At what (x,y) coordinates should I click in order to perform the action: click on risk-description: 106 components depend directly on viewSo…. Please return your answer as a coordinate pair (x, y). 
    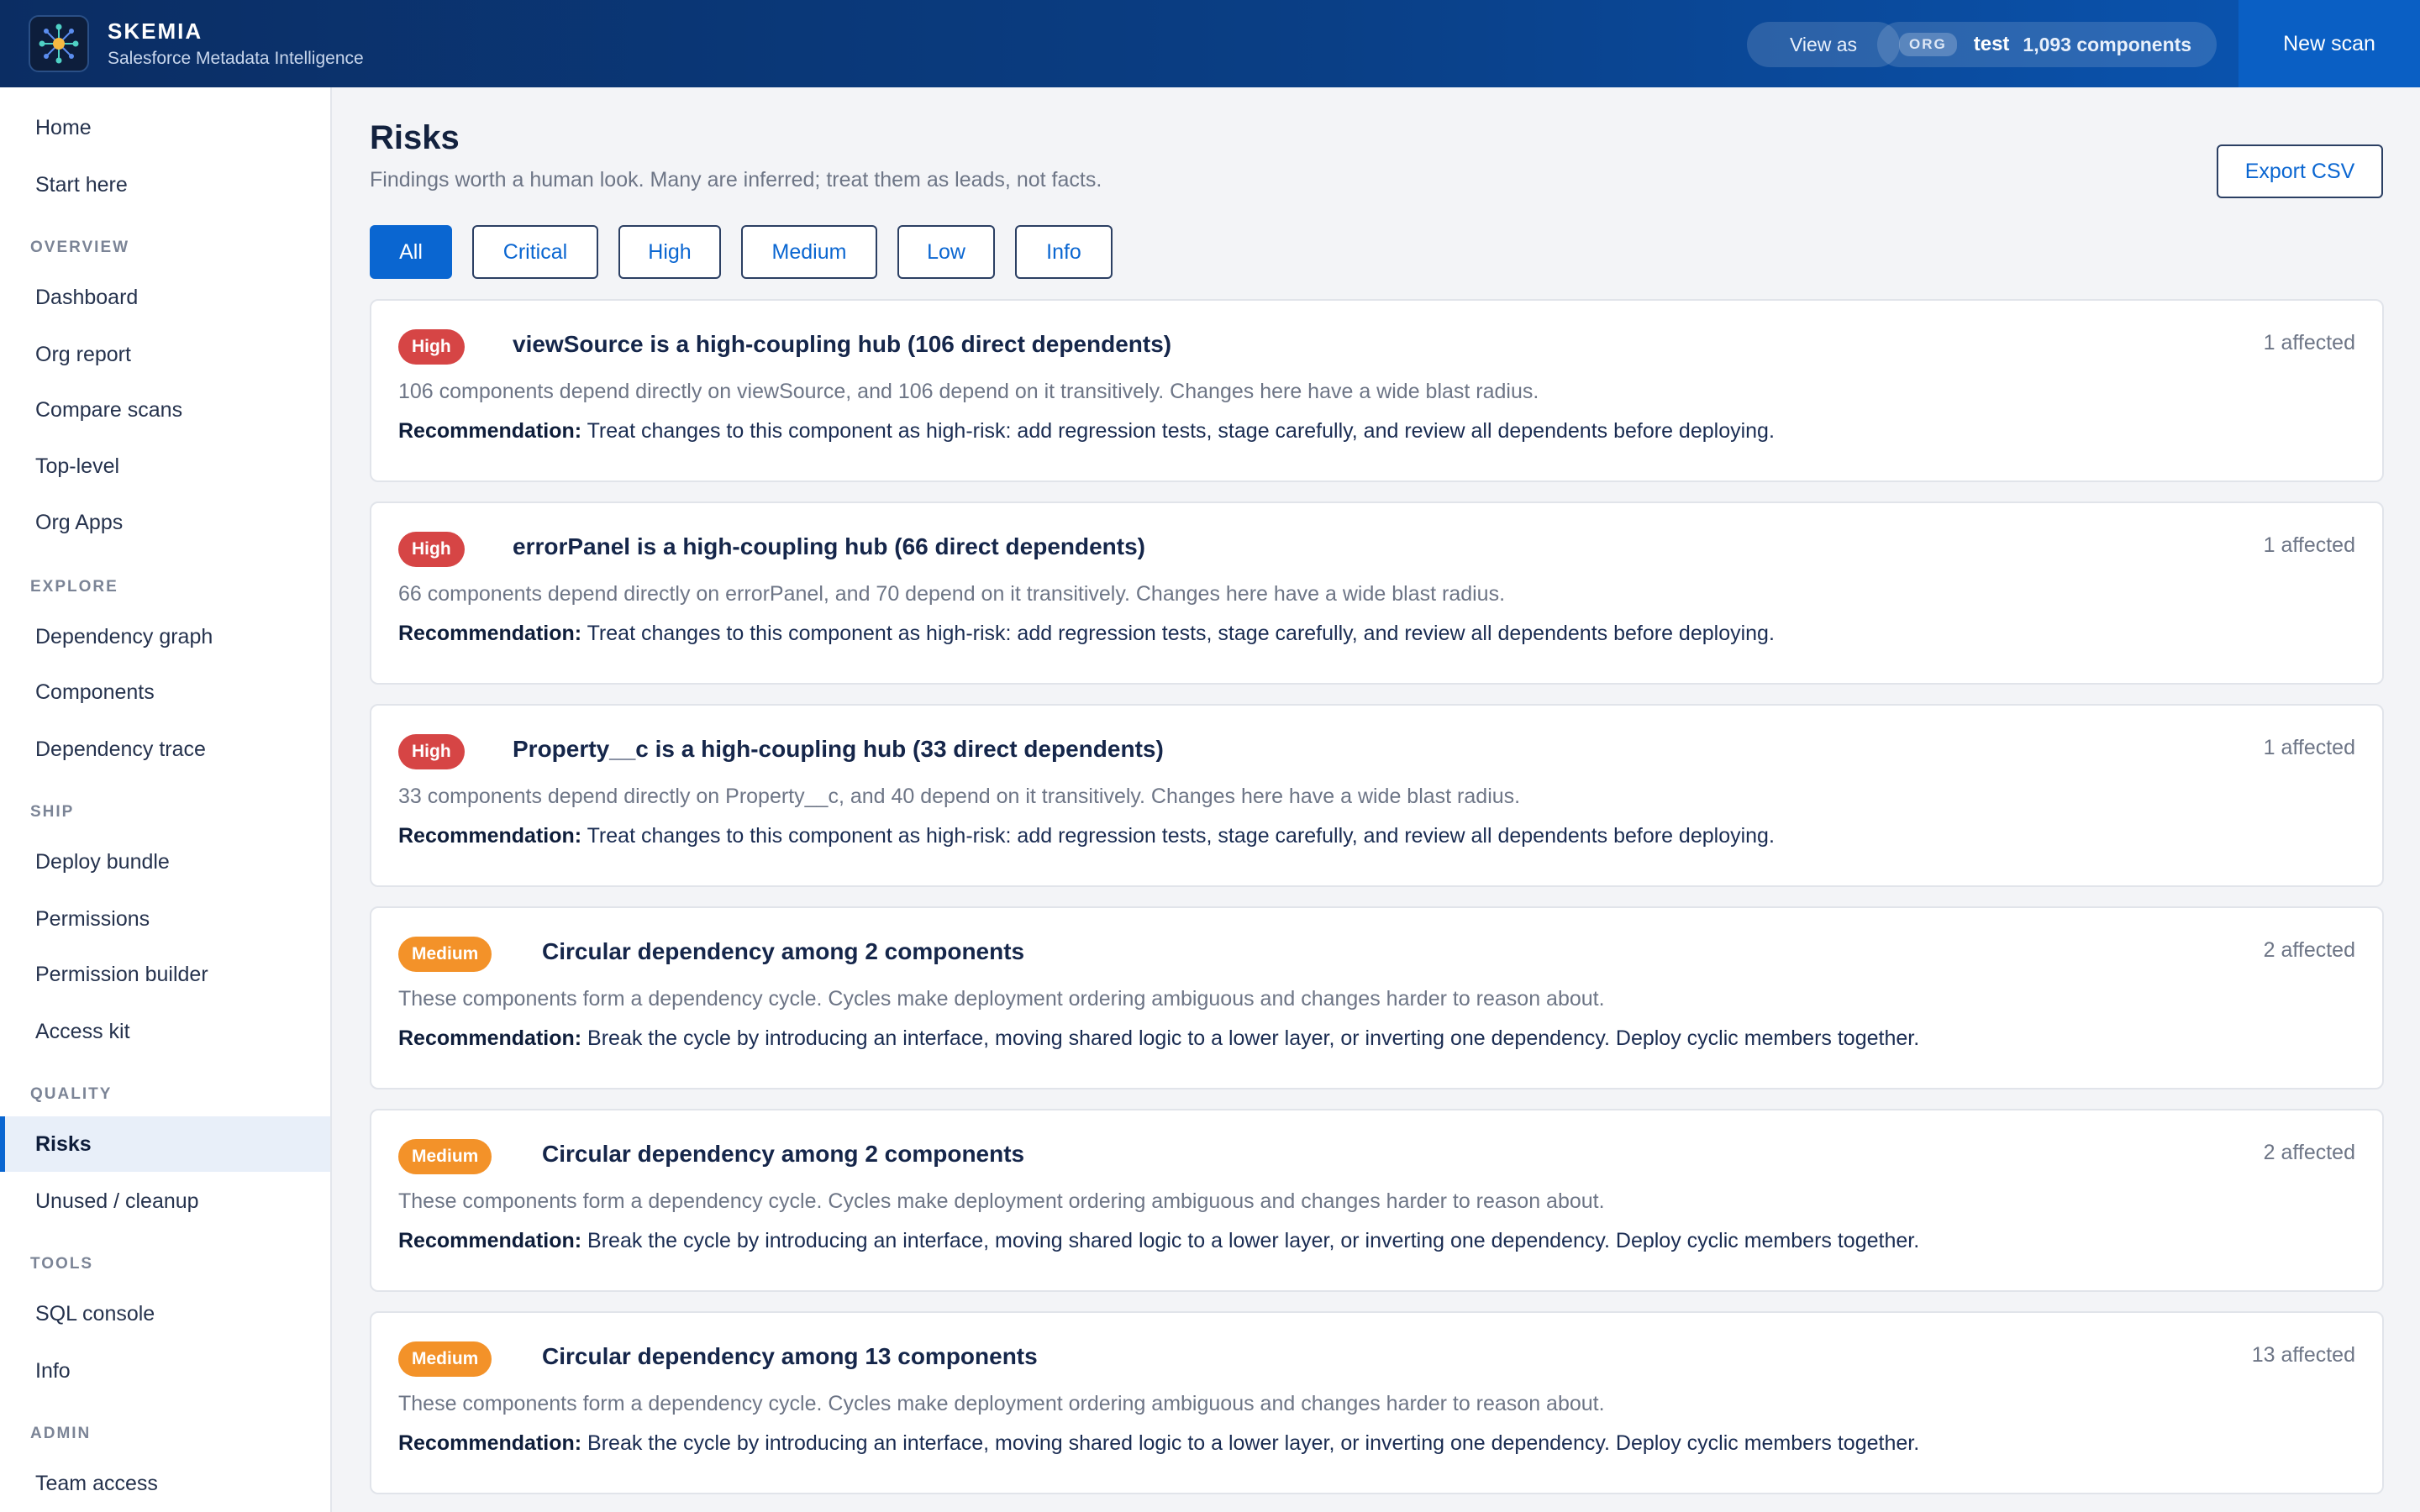
    Looking at the image, I should click on (968, 391).